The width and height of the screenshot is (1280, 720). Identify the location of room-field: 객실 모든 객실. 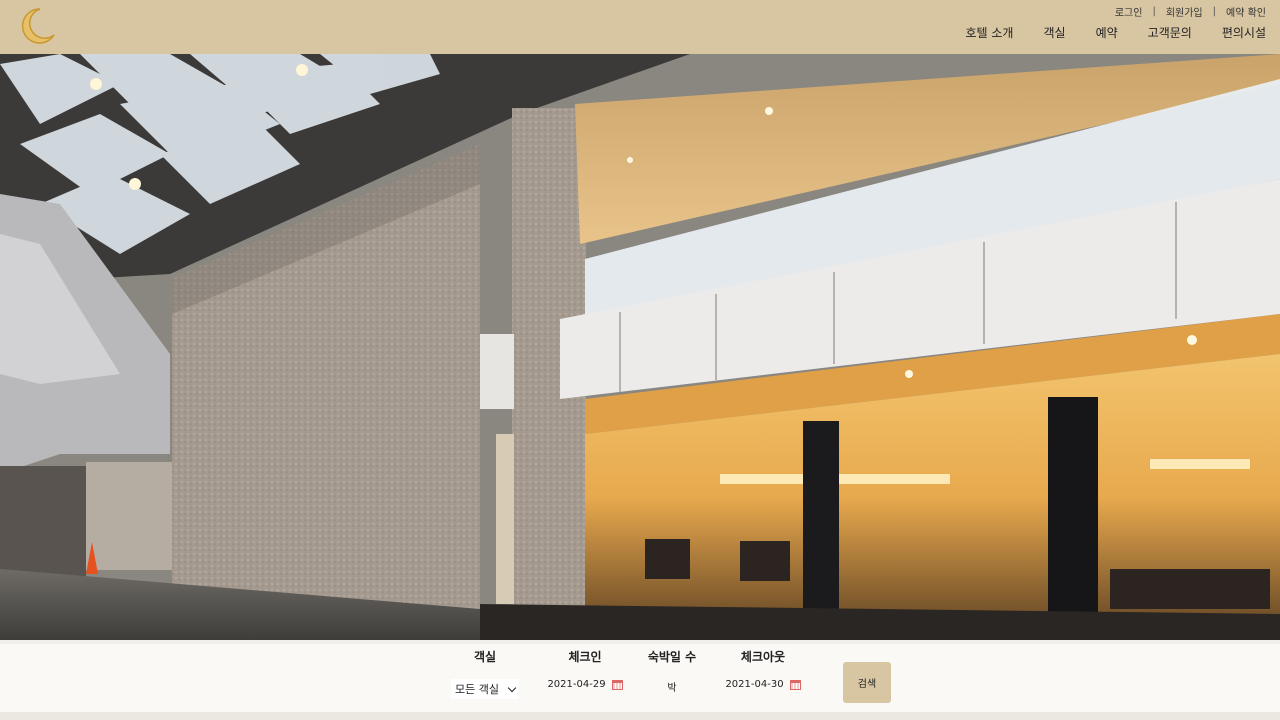
(485, 673).